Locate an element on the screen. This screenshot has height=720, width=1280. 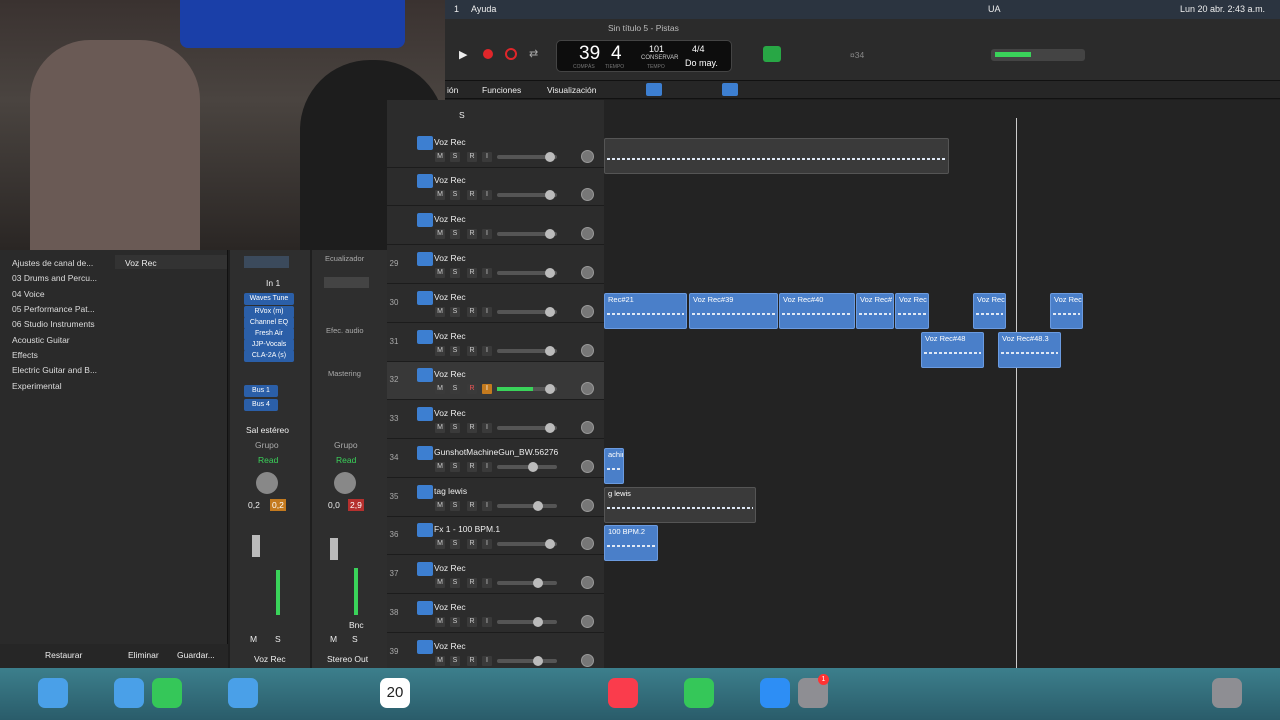
delete-button: Eliminar is located at coordinates (143, 655).